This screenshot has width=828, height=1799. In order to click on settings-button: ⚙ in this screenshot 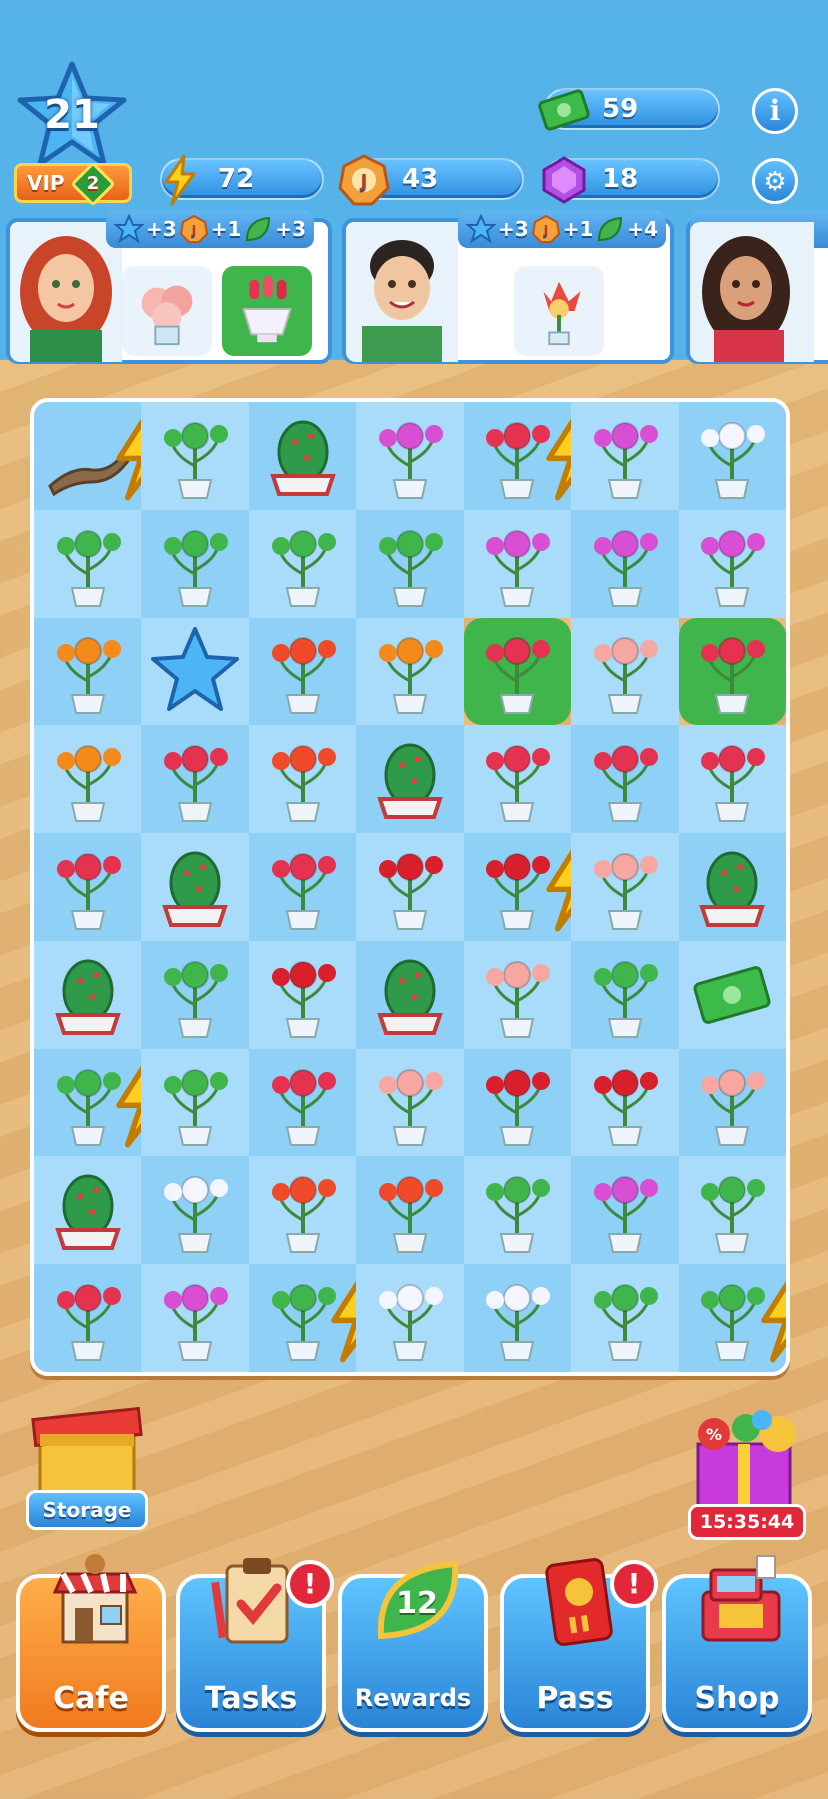, I will do `click(775, 181)`.